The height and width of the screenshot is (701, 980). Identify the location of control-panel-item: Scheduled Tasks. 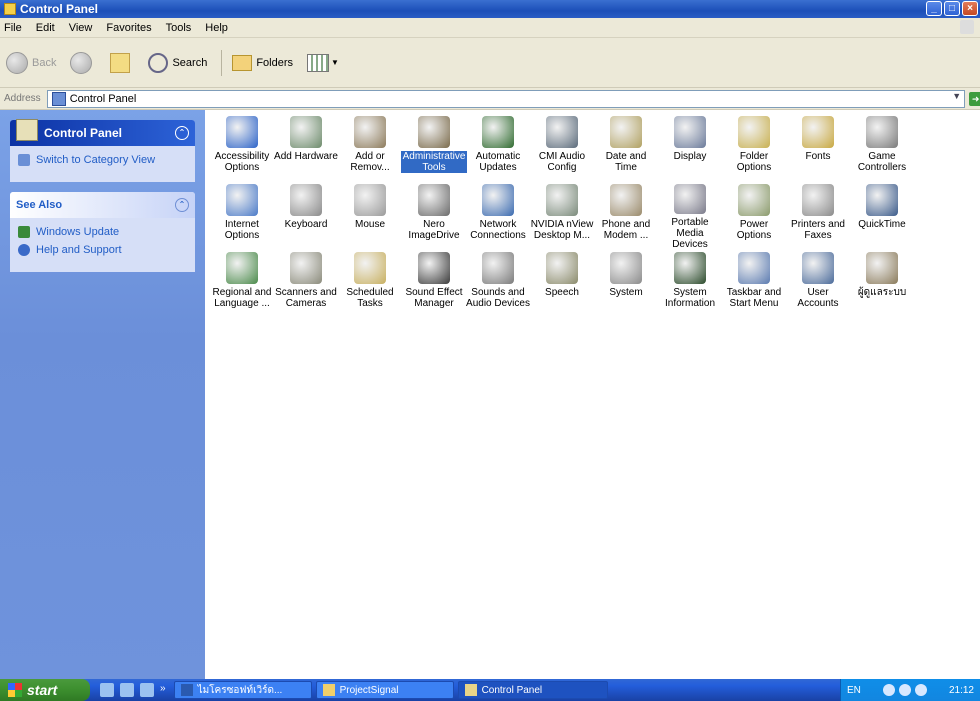
(370, 285).